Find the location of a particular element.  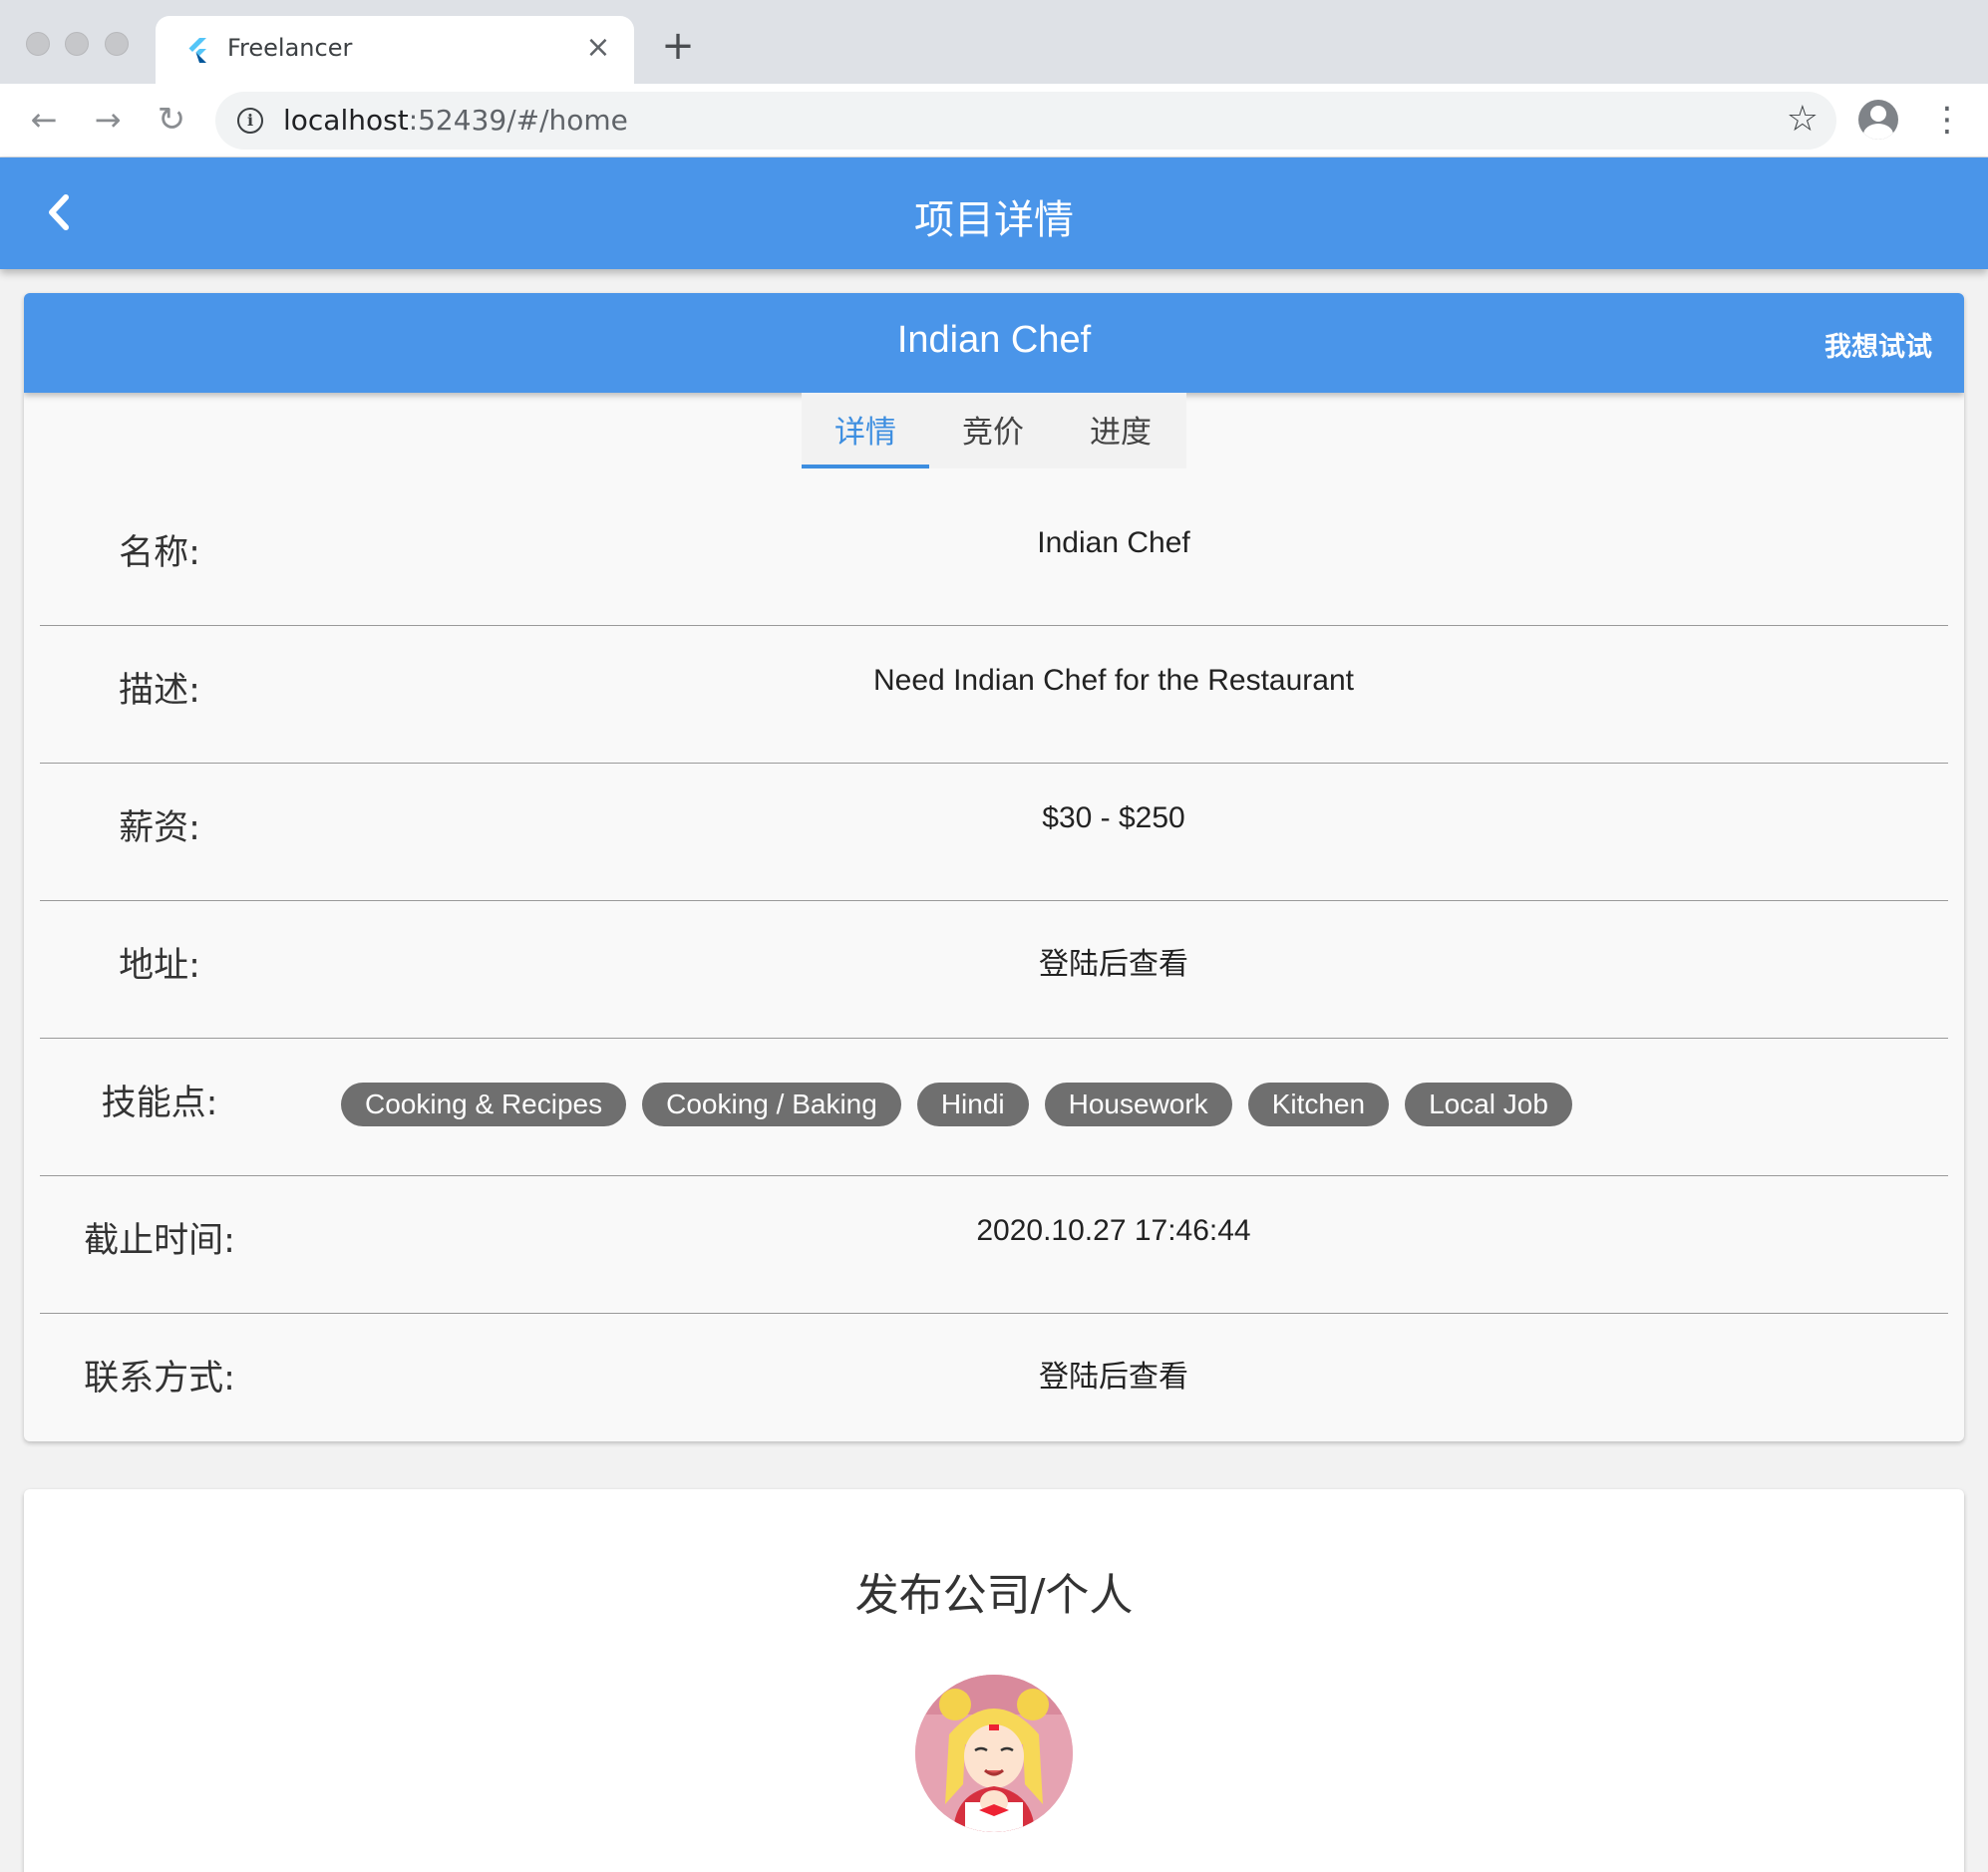

plus-icon: + is located at coordinates (678, 46).